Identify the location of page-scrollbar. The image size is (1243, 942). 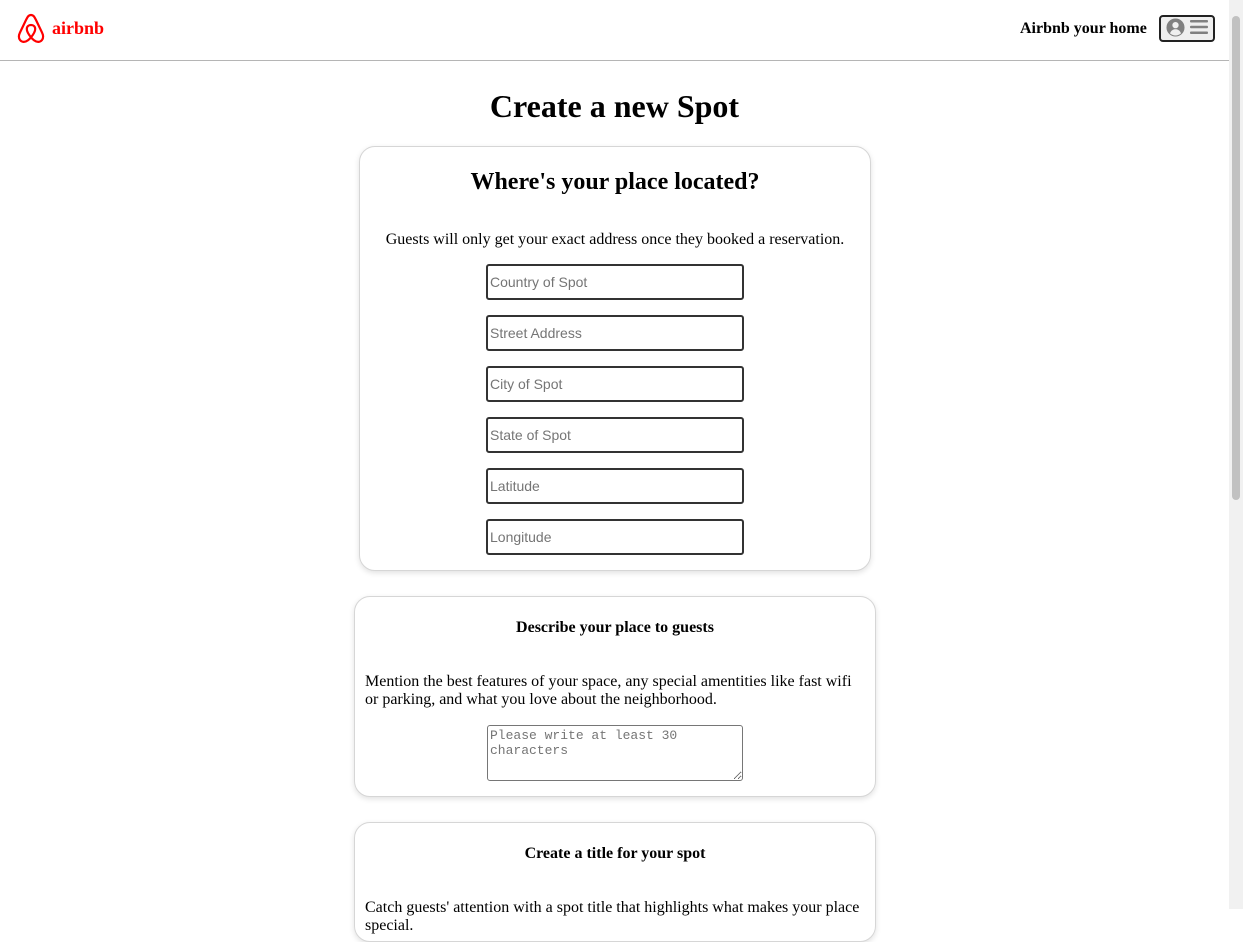
(1236, 454).